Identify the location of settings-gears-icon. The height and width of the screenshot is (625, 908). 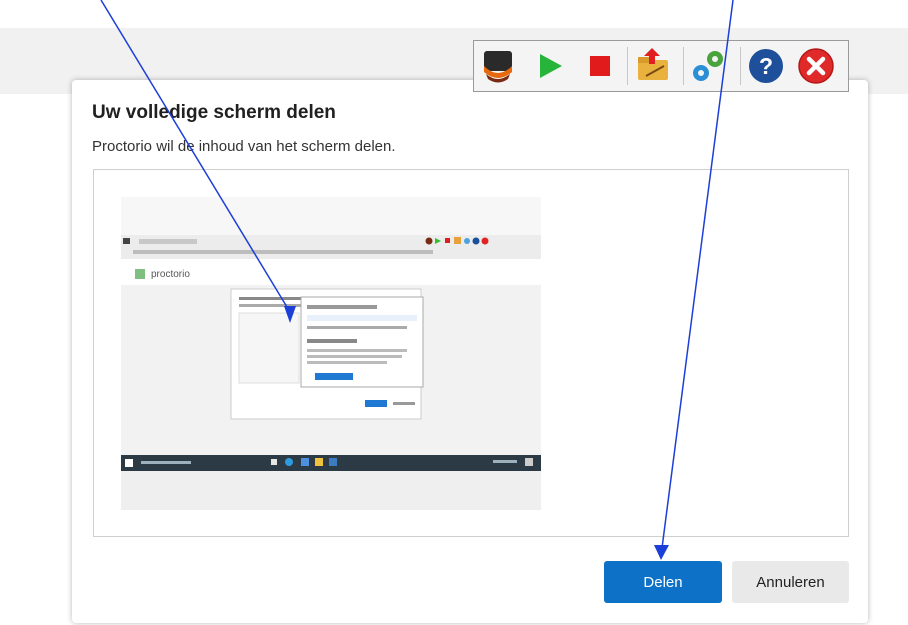
(708, 66).